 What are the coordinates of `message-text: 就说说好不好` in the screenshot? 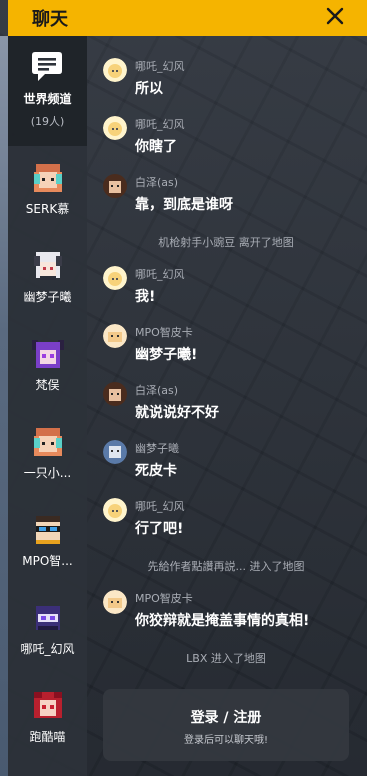 It's located at (177, 413).